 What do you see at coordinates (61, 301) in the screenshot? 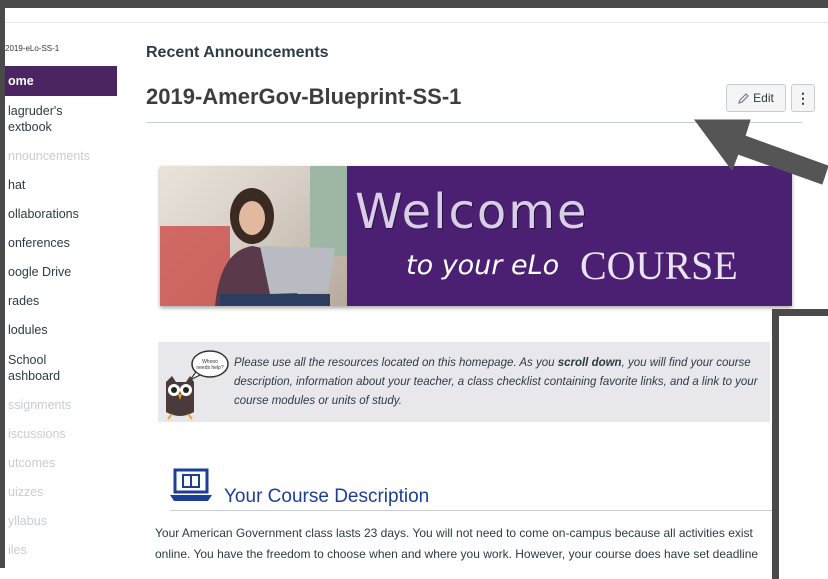
I see `sidebar-item-grades: rades` at bounding box center [61, 301].